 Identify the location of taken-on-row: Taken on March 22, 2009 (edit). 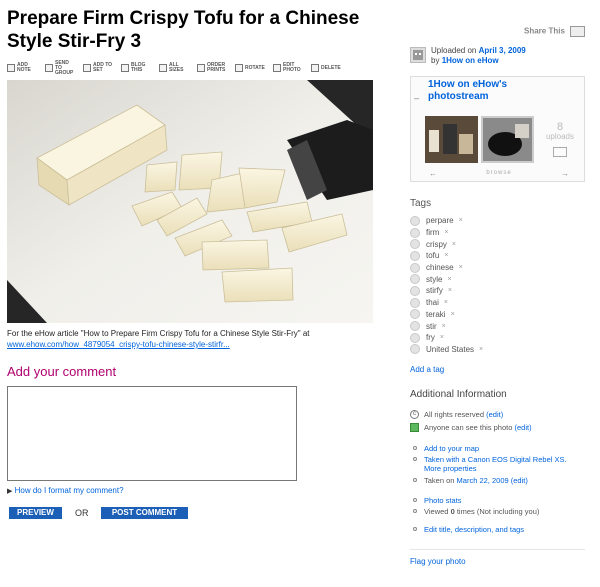
(469, 480).